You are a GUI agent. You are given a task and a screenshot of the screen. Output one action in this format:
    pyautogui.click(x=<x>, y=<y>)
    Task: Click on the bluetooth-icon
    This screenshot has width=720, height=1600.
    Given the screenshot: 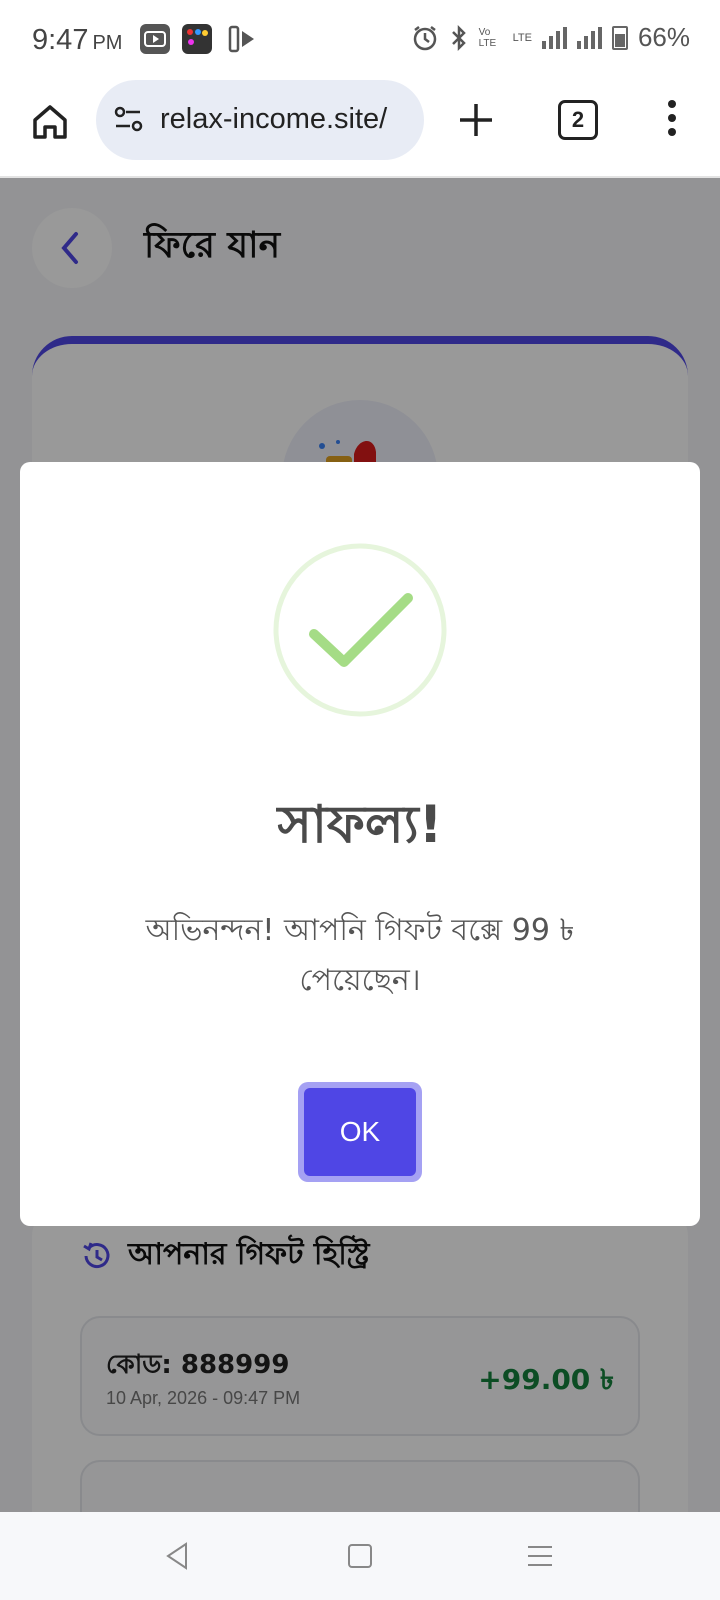 What is the action you would take?
    pyautogui.click(x=458, y=37)
    